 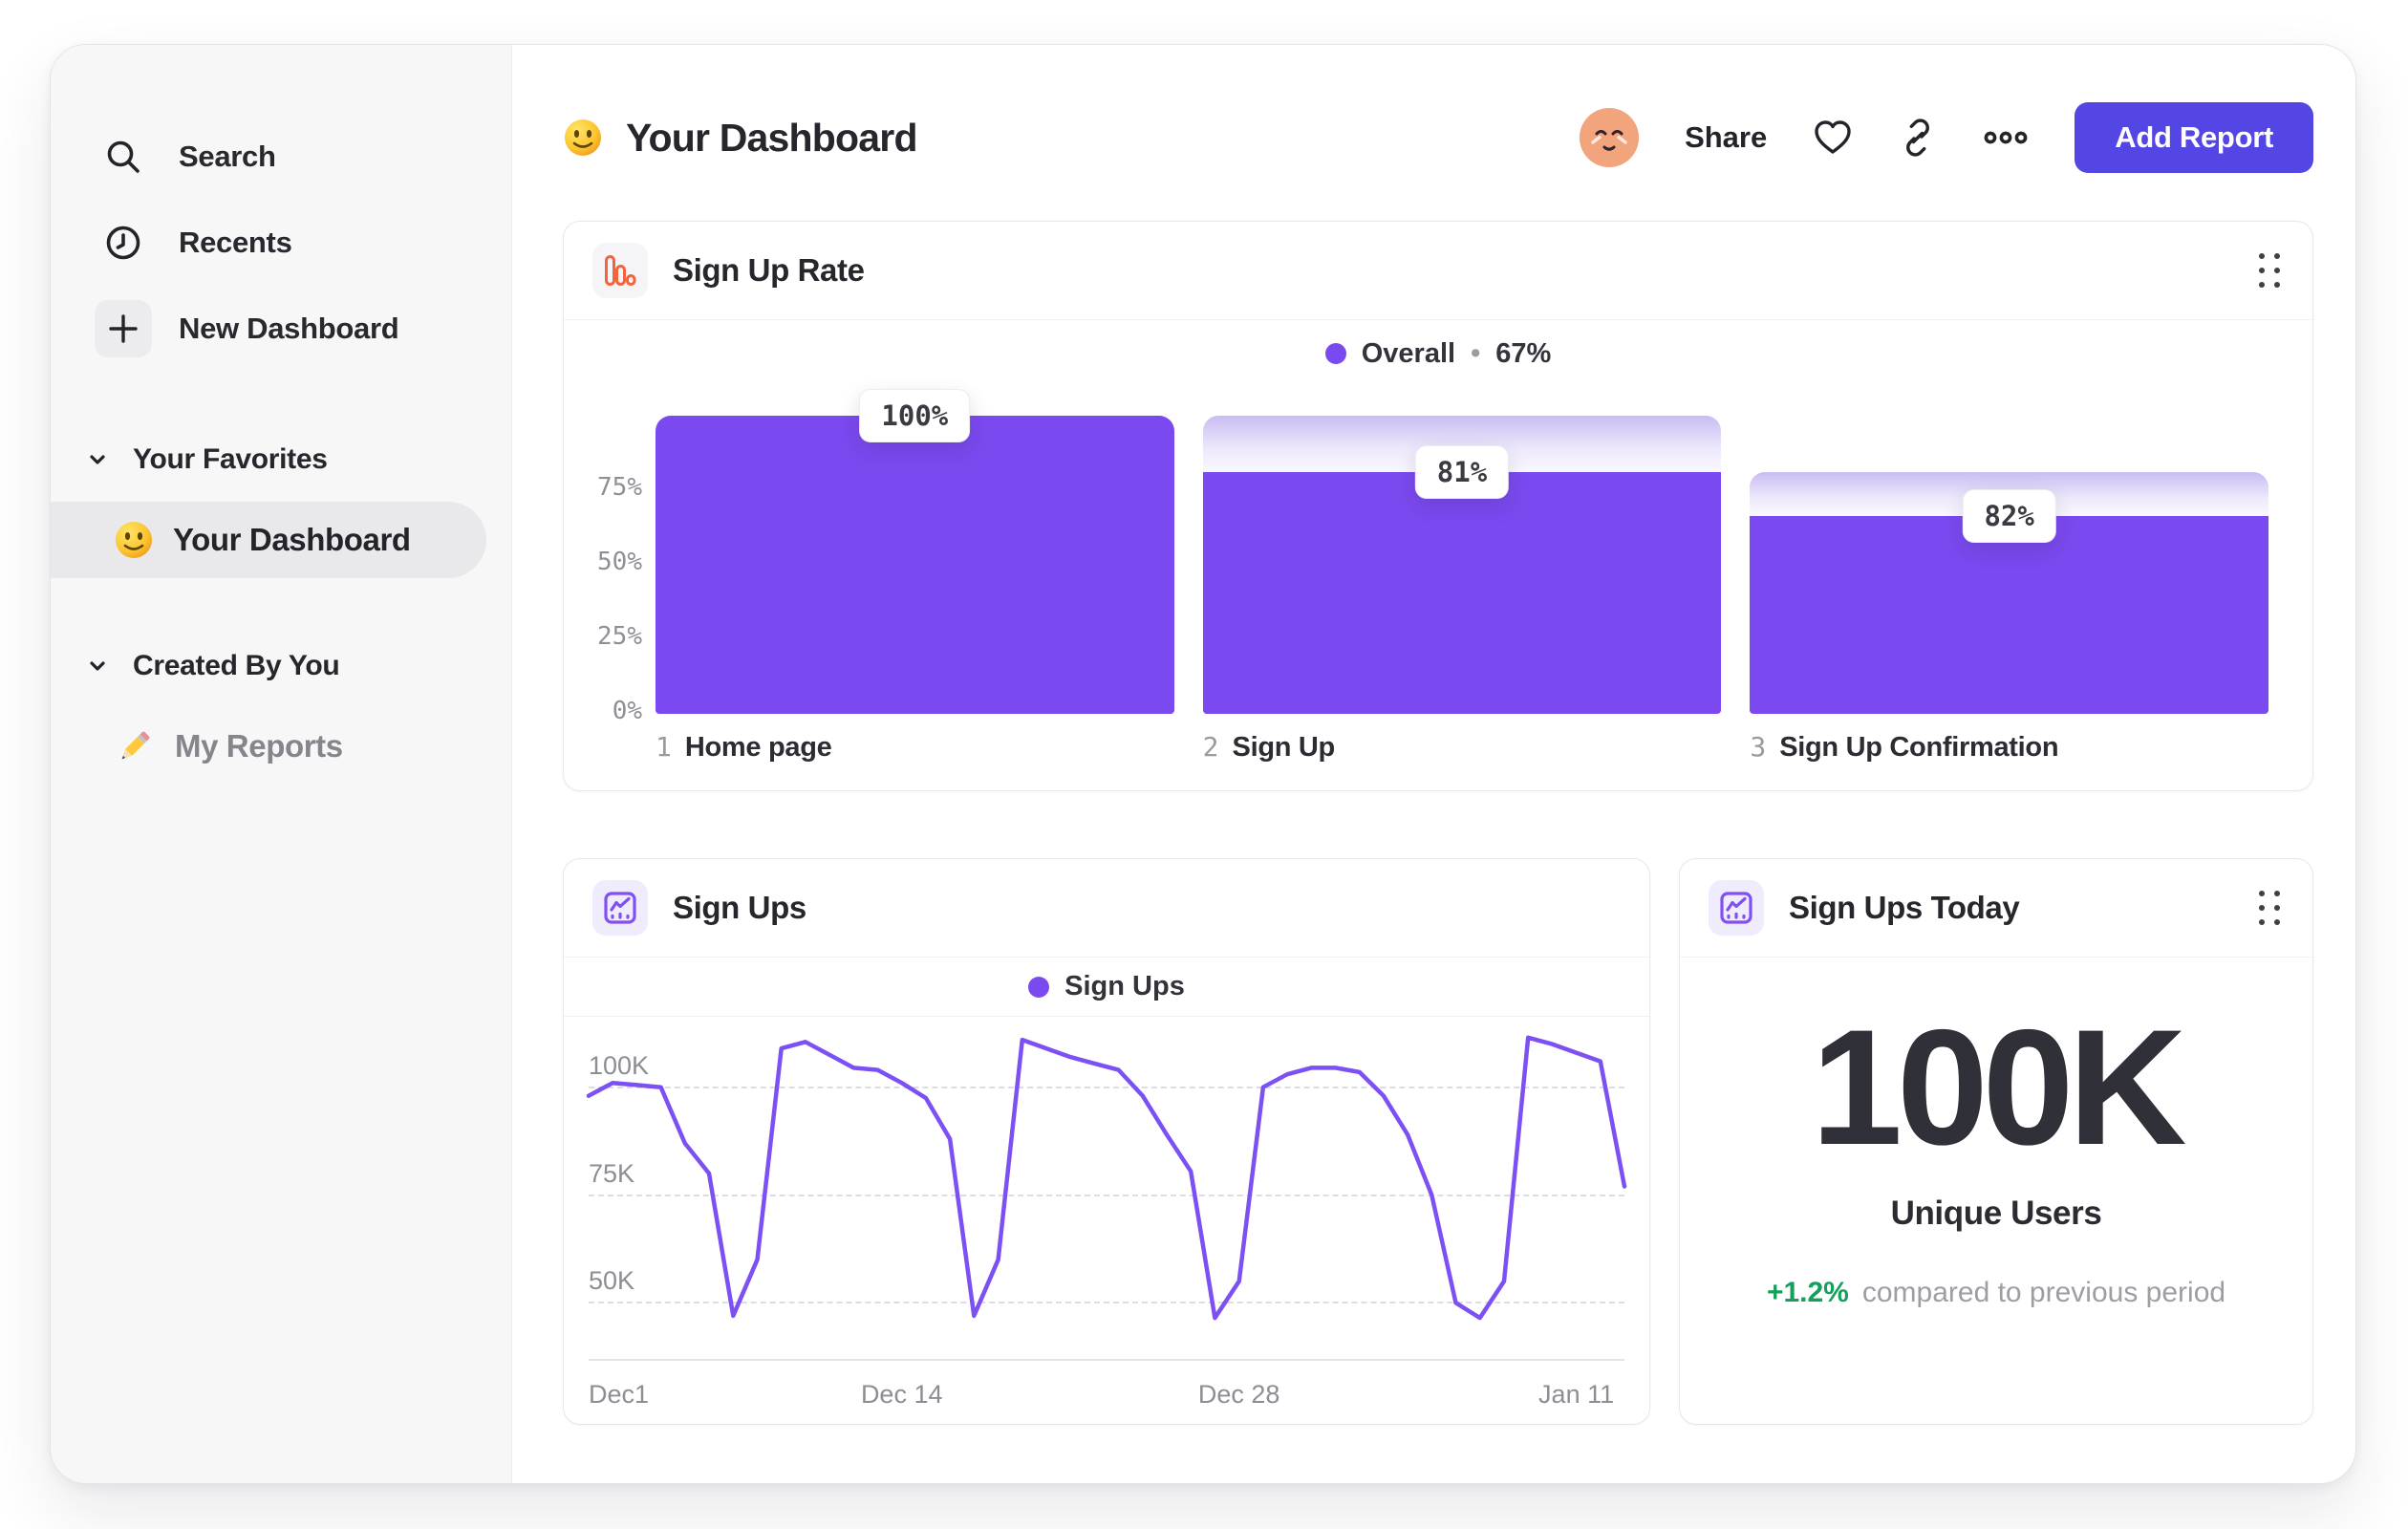 I want to click on funnel-bar-sign-up-confirmation: 82%, so click(x=2010, y=565).